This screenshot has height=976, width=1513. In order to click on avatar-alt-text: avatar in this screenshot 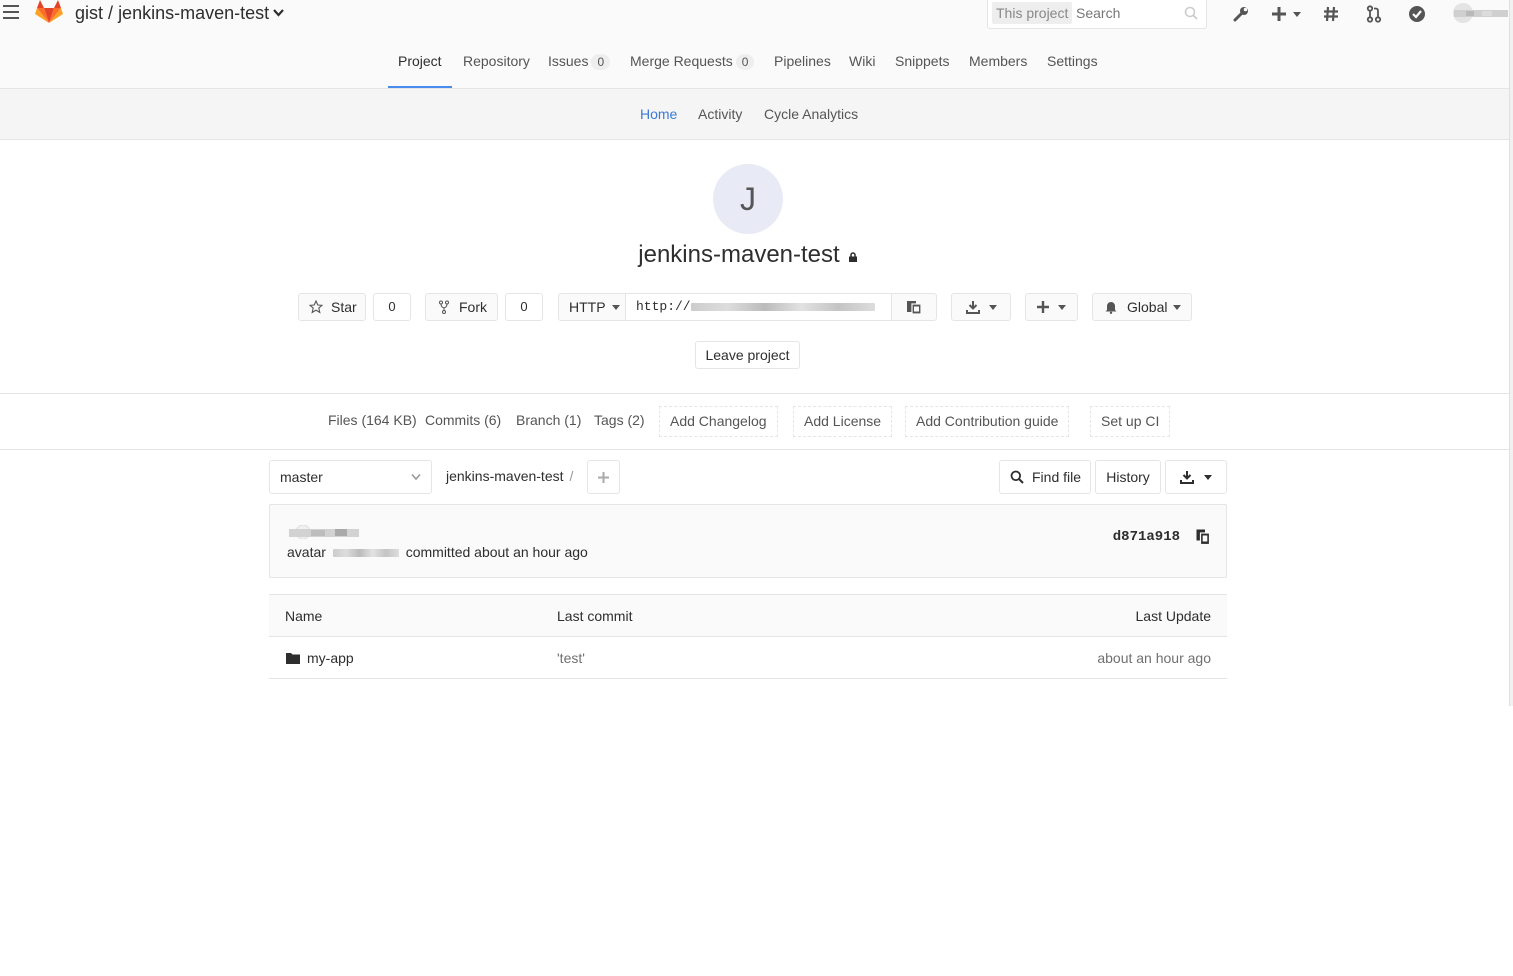, I will do `click(306, 552)`.